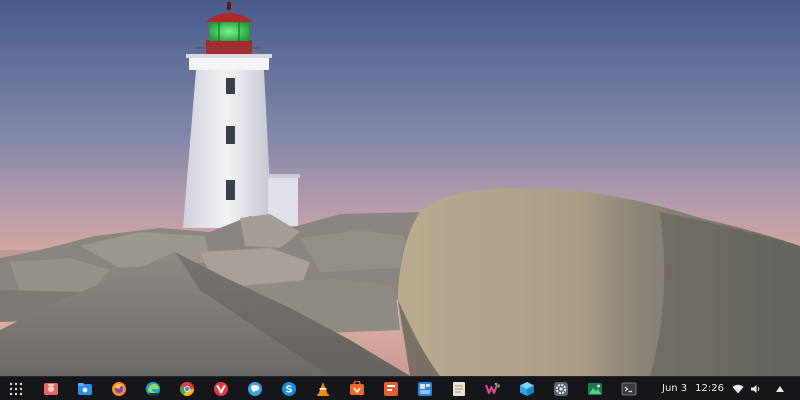  Describe the element at coordinates (425, 389) in the screenshot. I see `dashboard-icon` at that location.